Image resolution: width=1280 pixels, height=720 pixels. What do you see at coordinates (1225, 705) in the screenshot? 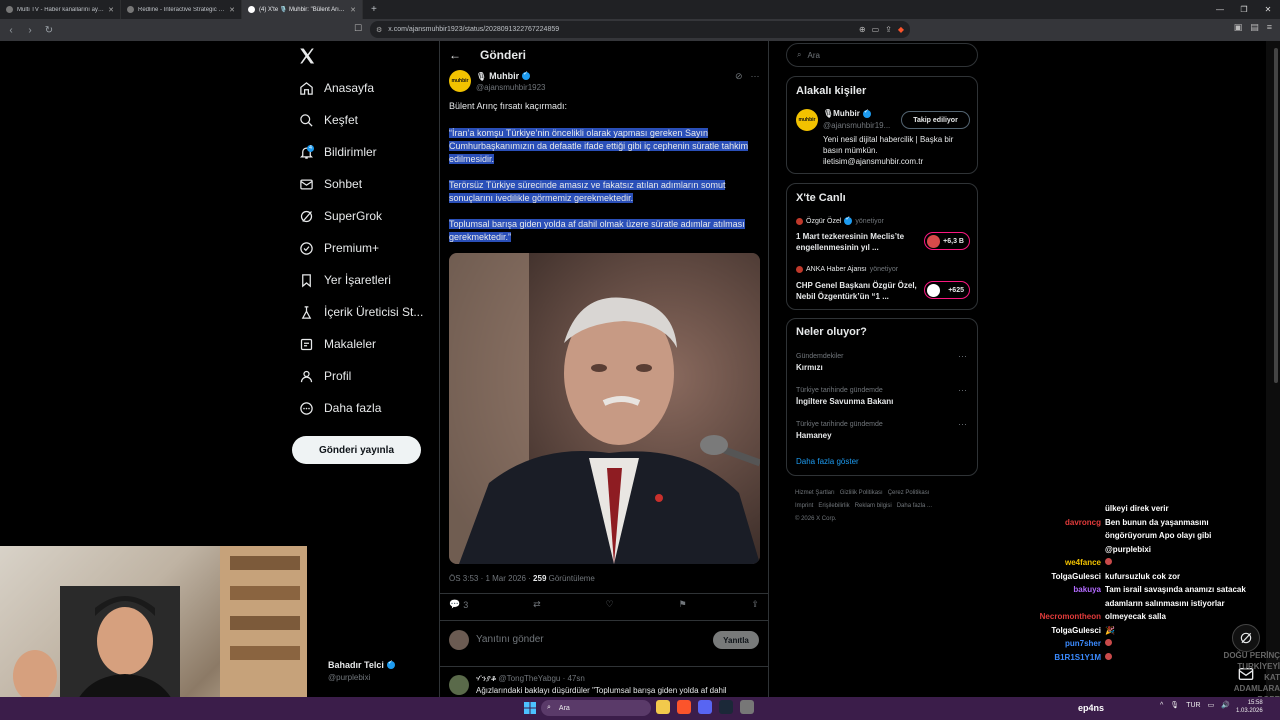
I see `volume-icon: 🔊` at bounding box center [1225, 705].